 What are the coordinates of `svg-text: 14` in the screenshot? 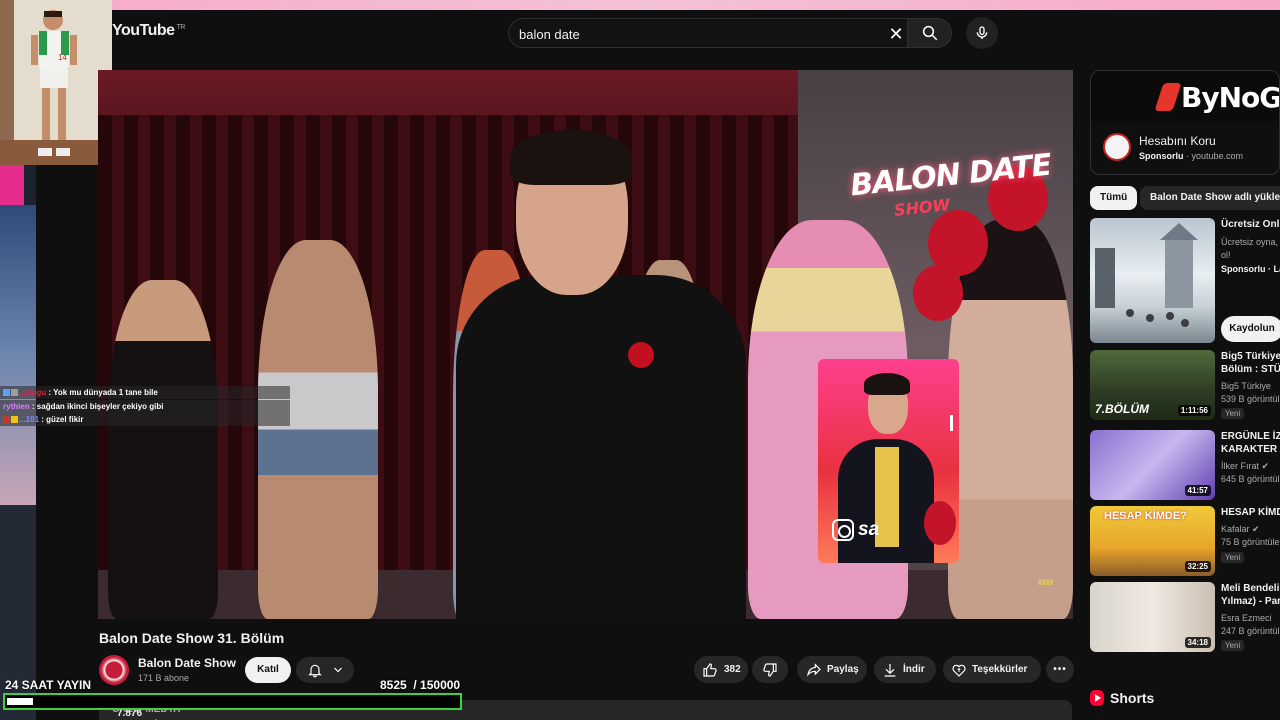 It's located at (62, 57).